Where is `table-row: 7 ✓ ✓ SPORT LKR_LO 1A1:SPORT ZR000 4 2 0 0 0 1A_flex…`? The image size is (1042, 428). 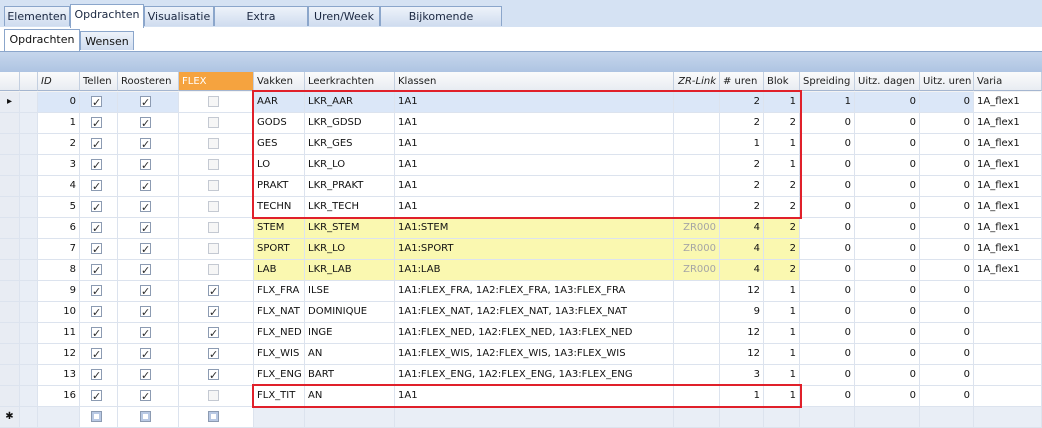
table-row: 7 ✓ ✓ SPORT LKR_LO 1A1:SPORT ZR000 4 2 0 0 0 1A_flex… is located at coordinates (521, 249).